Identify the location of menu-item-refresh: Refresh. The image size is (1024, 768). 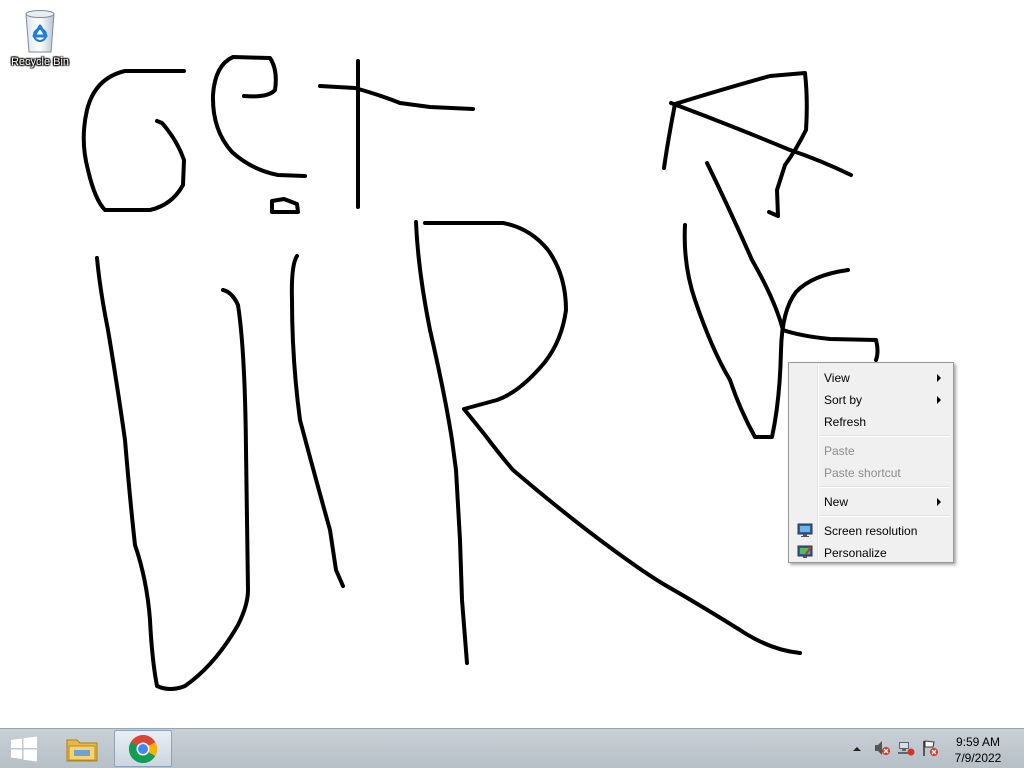
(871, 421).